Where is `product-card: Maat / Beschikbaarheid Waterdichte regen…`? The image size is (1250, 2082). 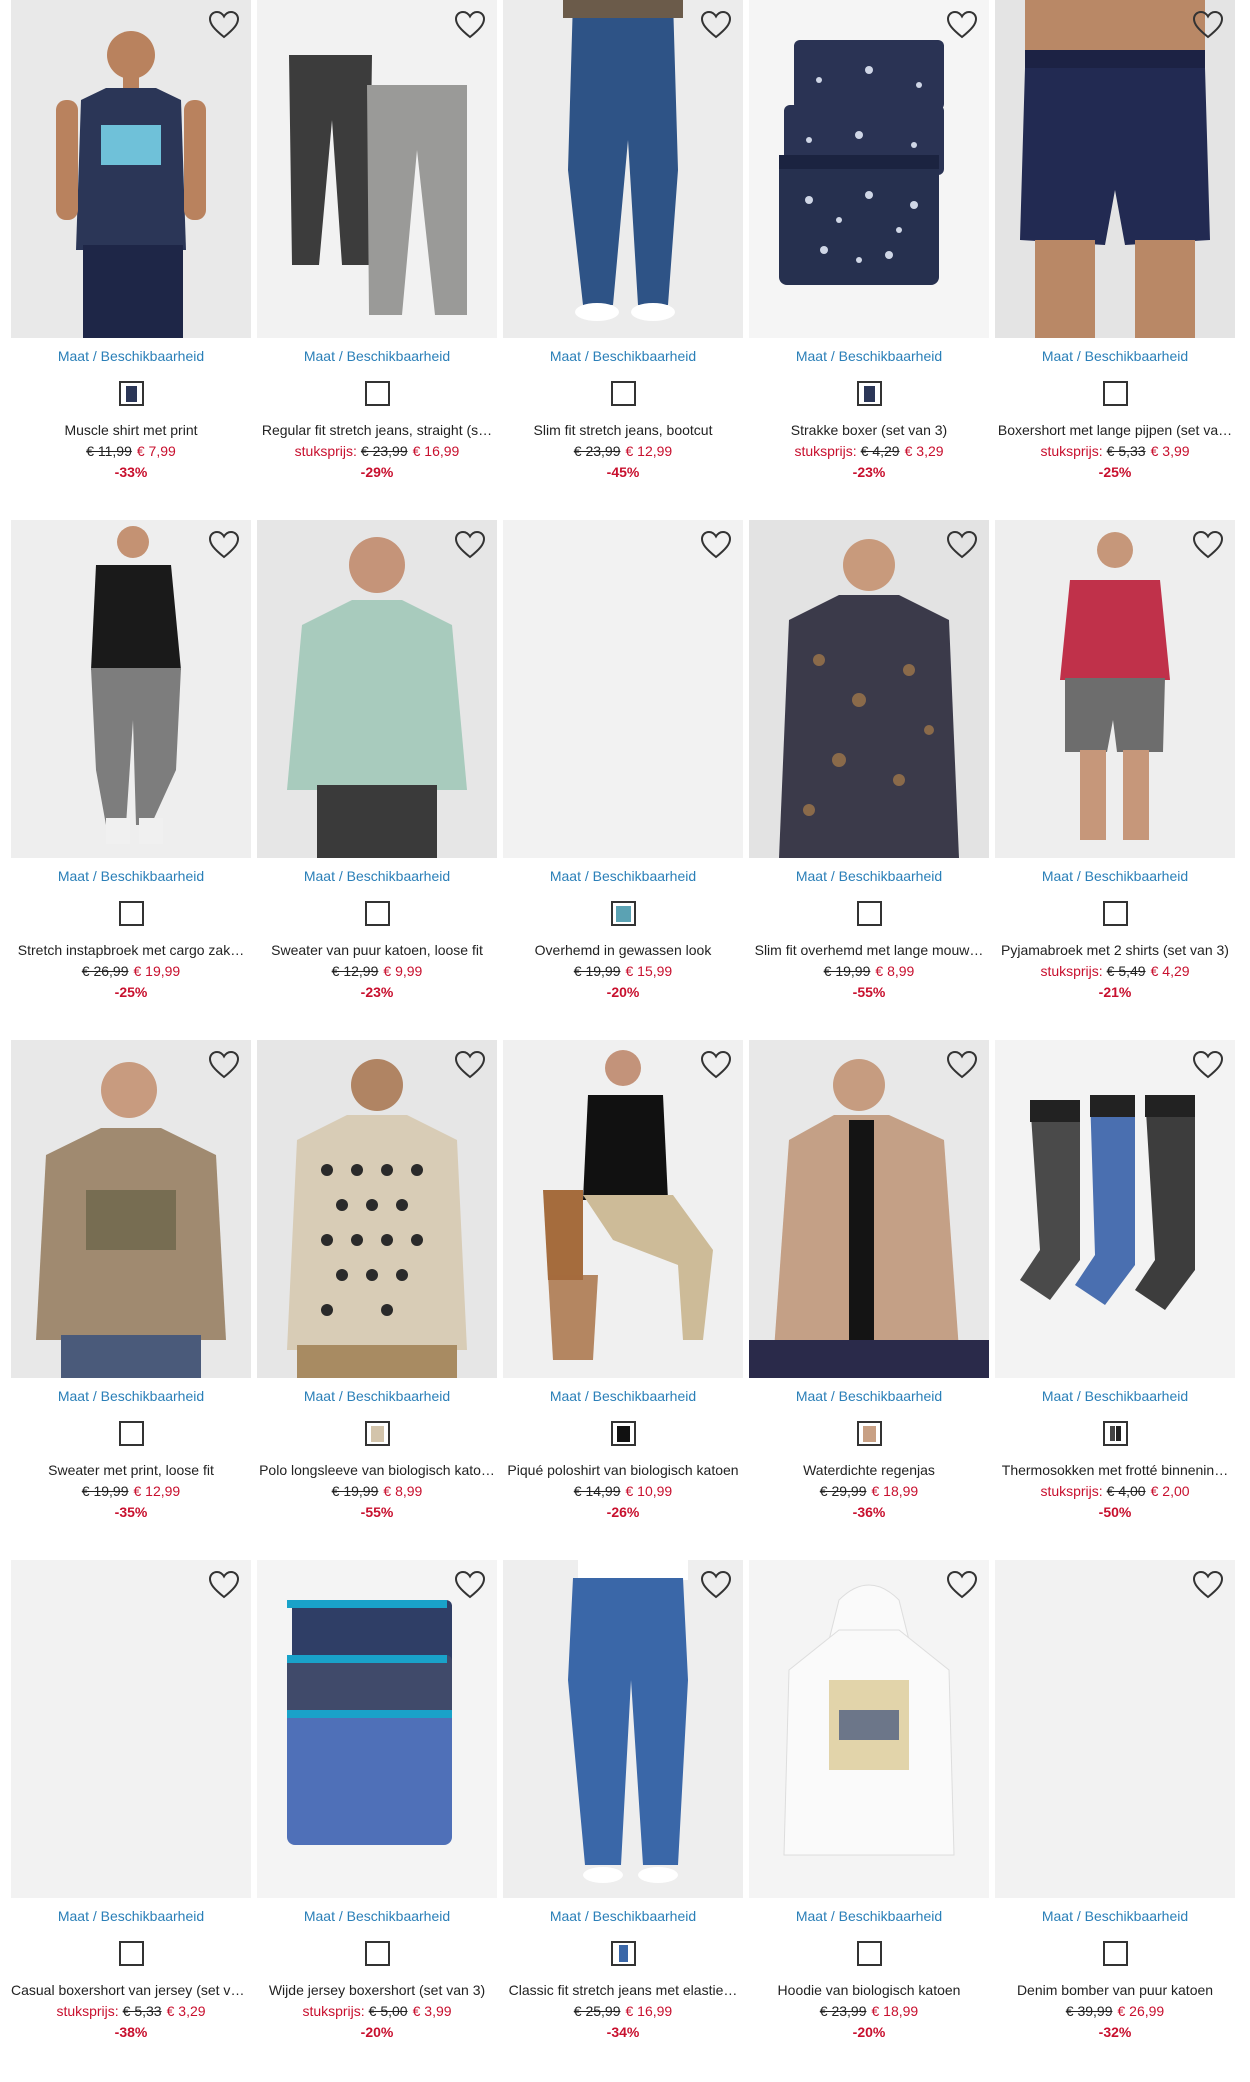 product-card: Maat / Beschikbaarheid Waterdichte regen… is located at coordinates (869, 1285).